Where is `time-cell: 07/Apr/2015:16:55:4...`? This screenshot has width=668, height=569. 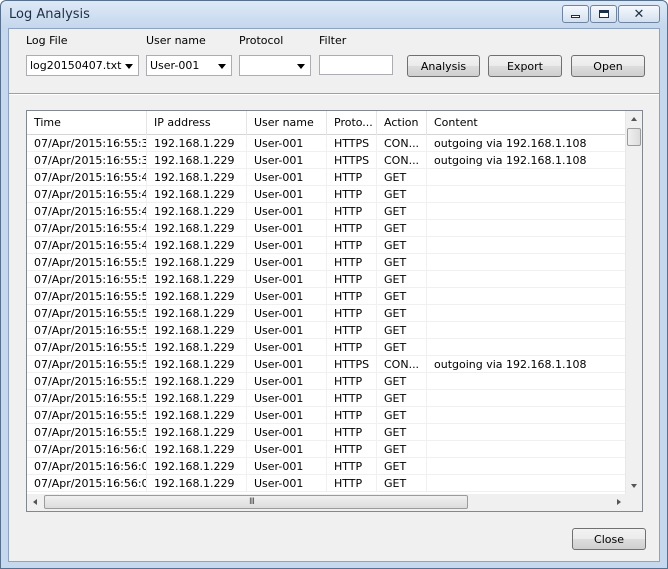 time-cell: 07/Apr/2015:16:55:4... is located at coordinates (87, 177).